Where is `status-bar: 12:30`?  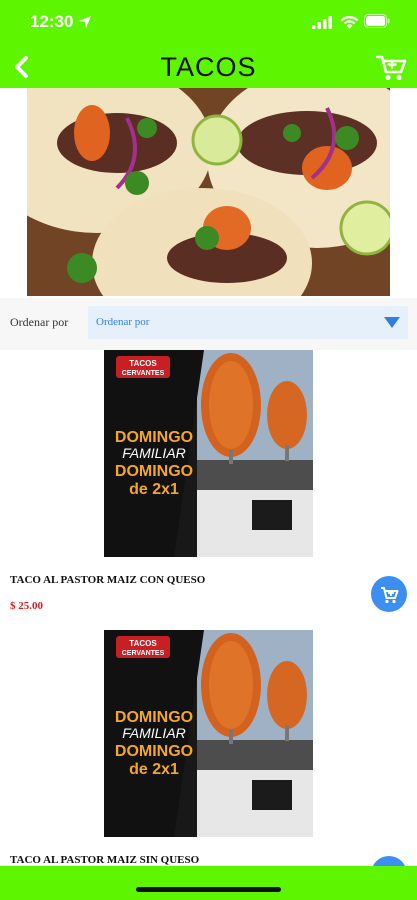 status-bar: 12:30 is located at coordinates (208, 22).